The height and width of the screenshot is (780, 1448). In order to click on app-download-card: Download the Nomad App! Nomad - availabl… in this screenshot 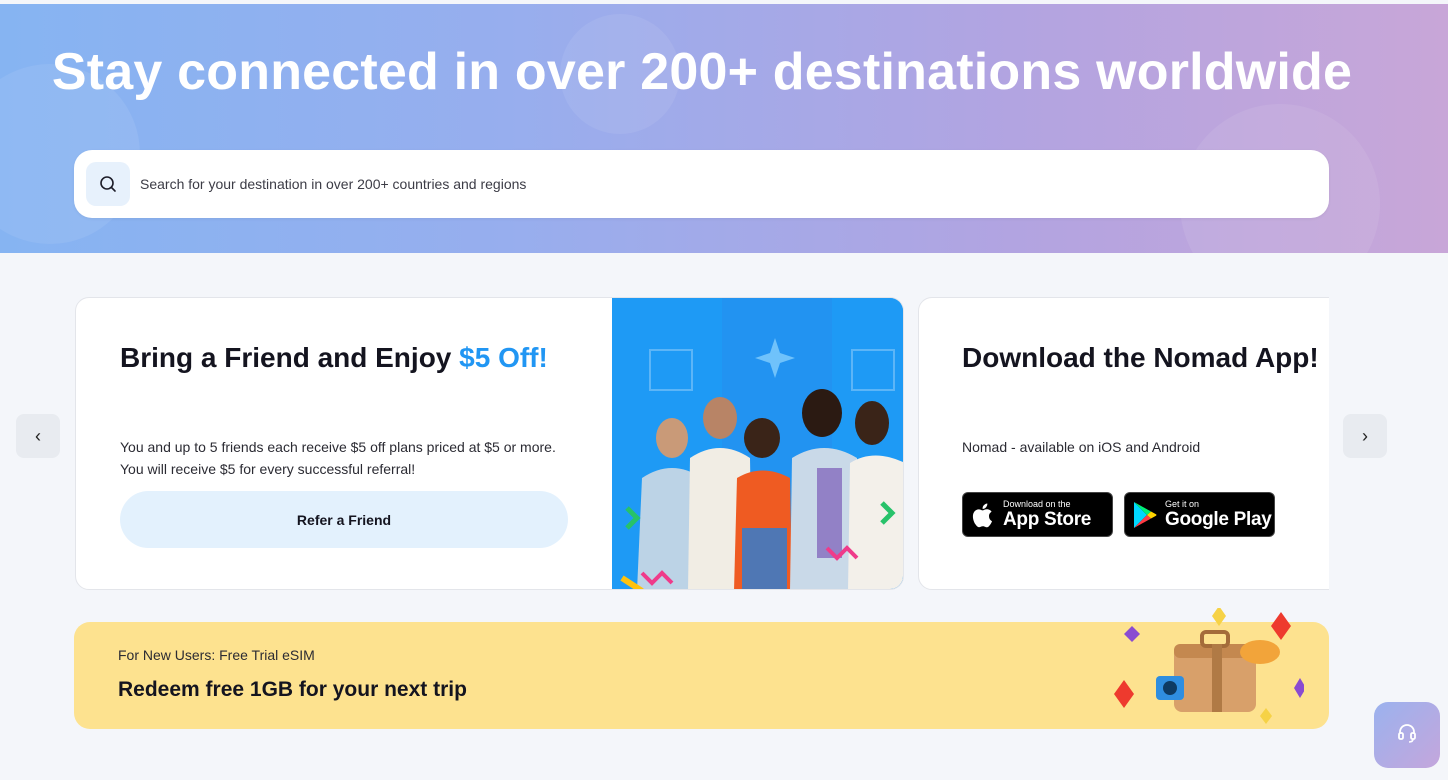, I will do `click(1123, 443)`.